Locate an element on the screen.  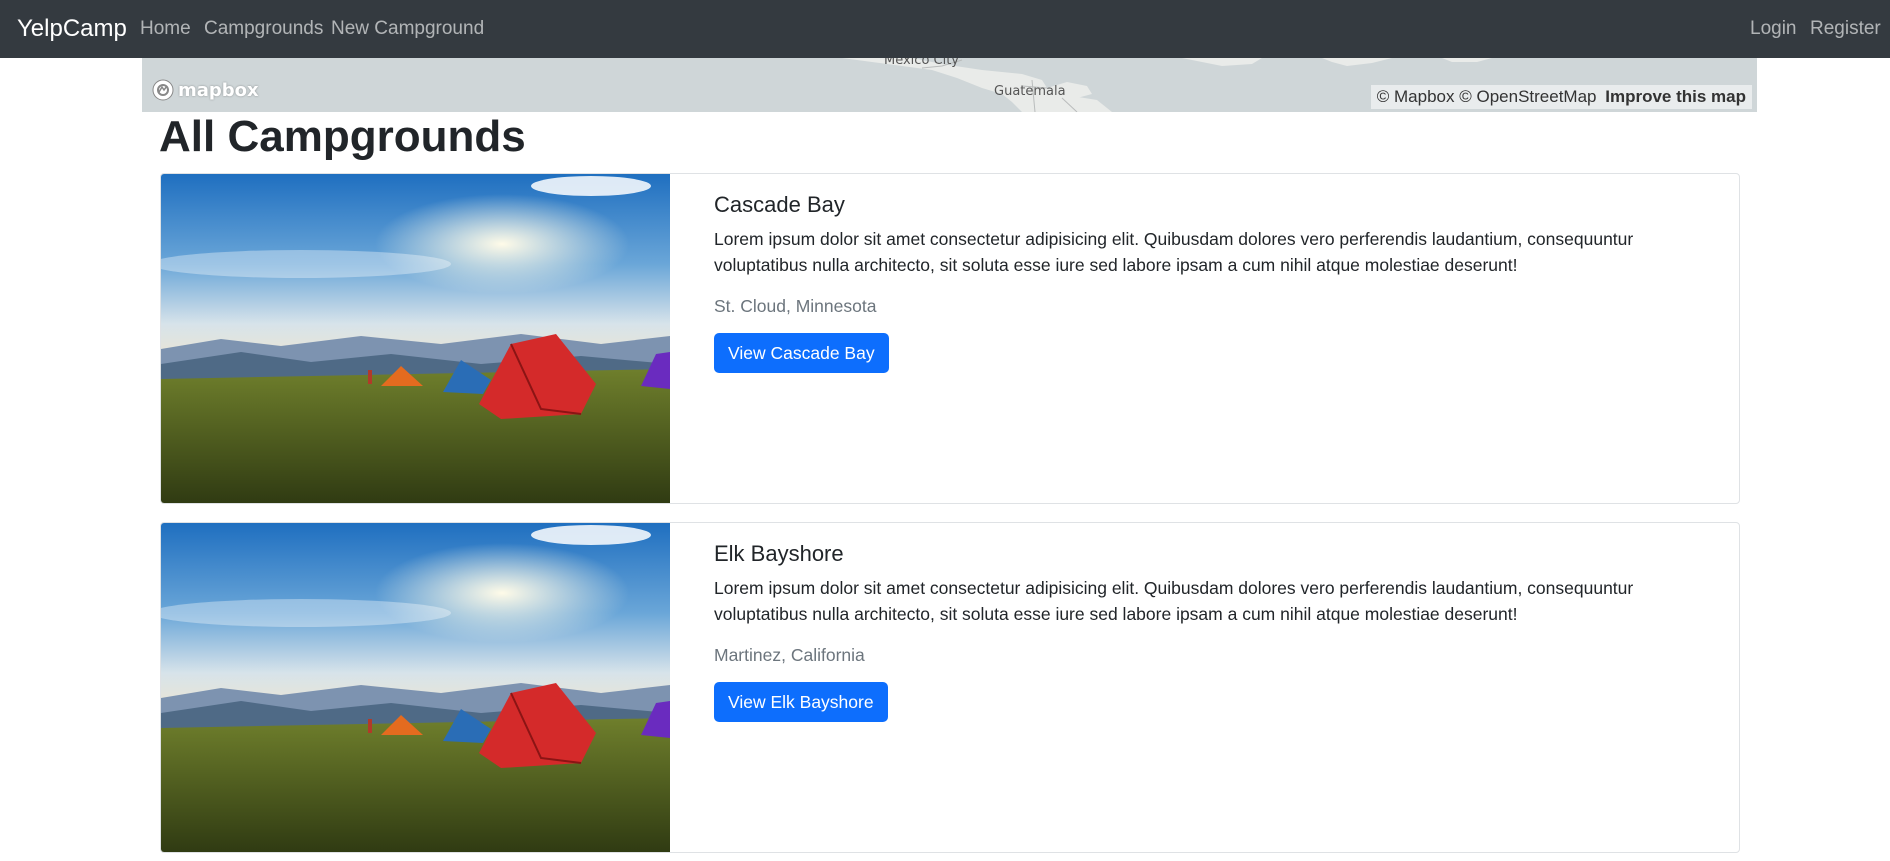
campground-title: Cascade Bay is located at coordinates (779, 204).